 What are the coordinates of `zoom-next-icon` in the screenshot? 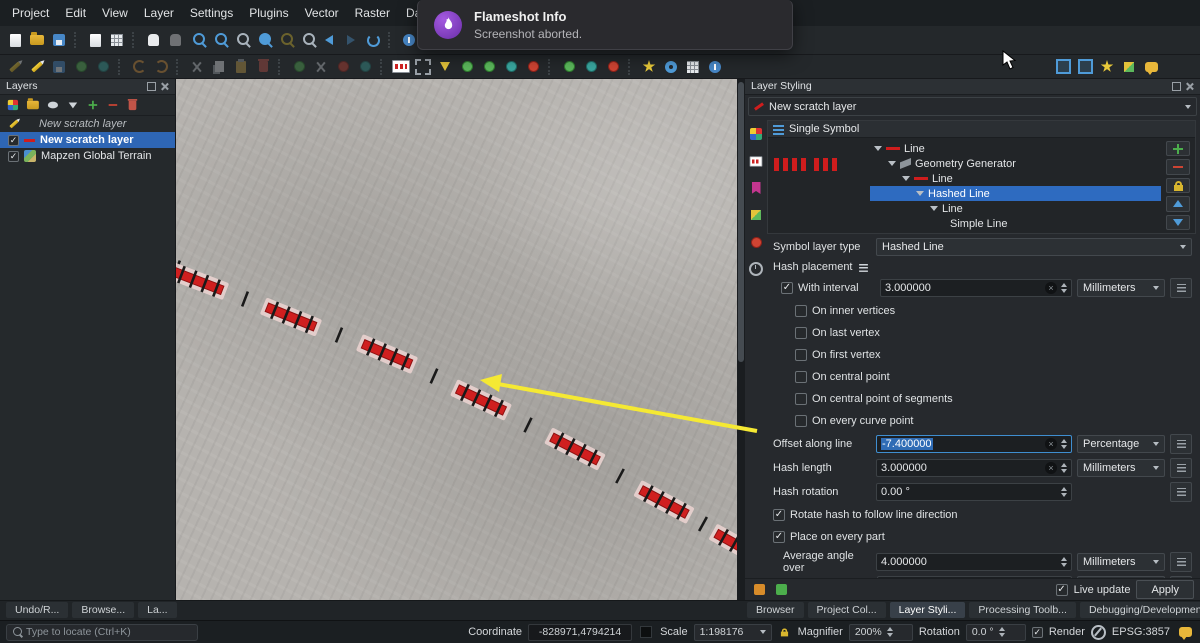 It's located at (351, 40).